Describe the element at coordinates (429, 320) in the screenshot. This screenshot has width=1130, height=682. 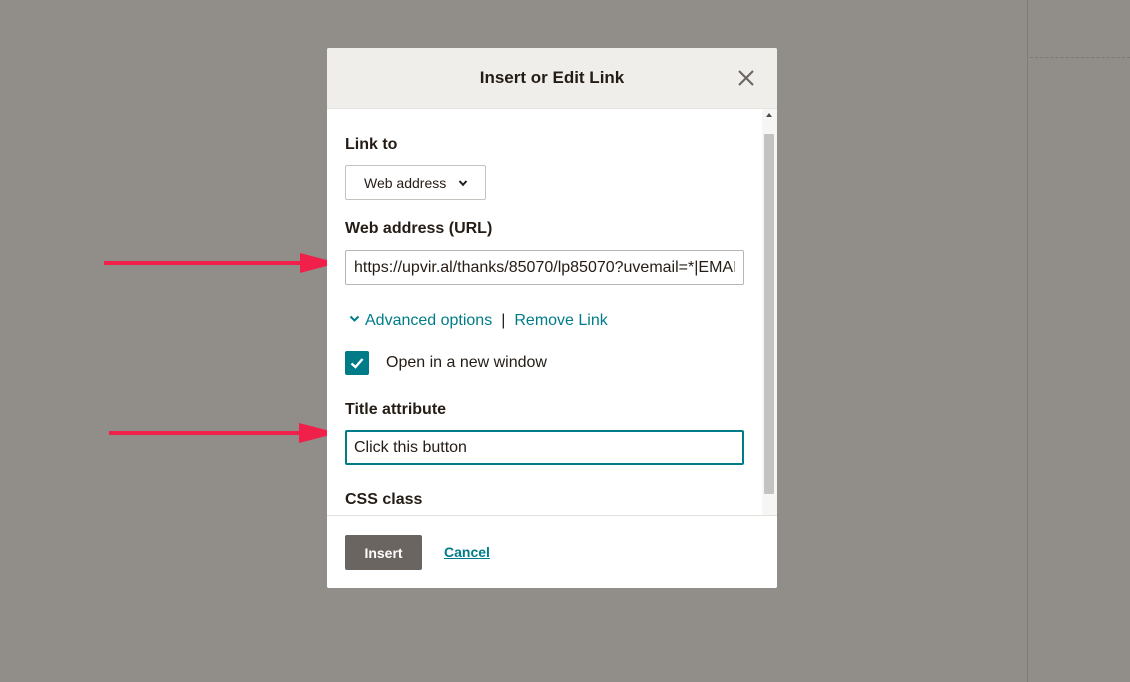
I see `advanced-options-label: Advanced options` at that location.